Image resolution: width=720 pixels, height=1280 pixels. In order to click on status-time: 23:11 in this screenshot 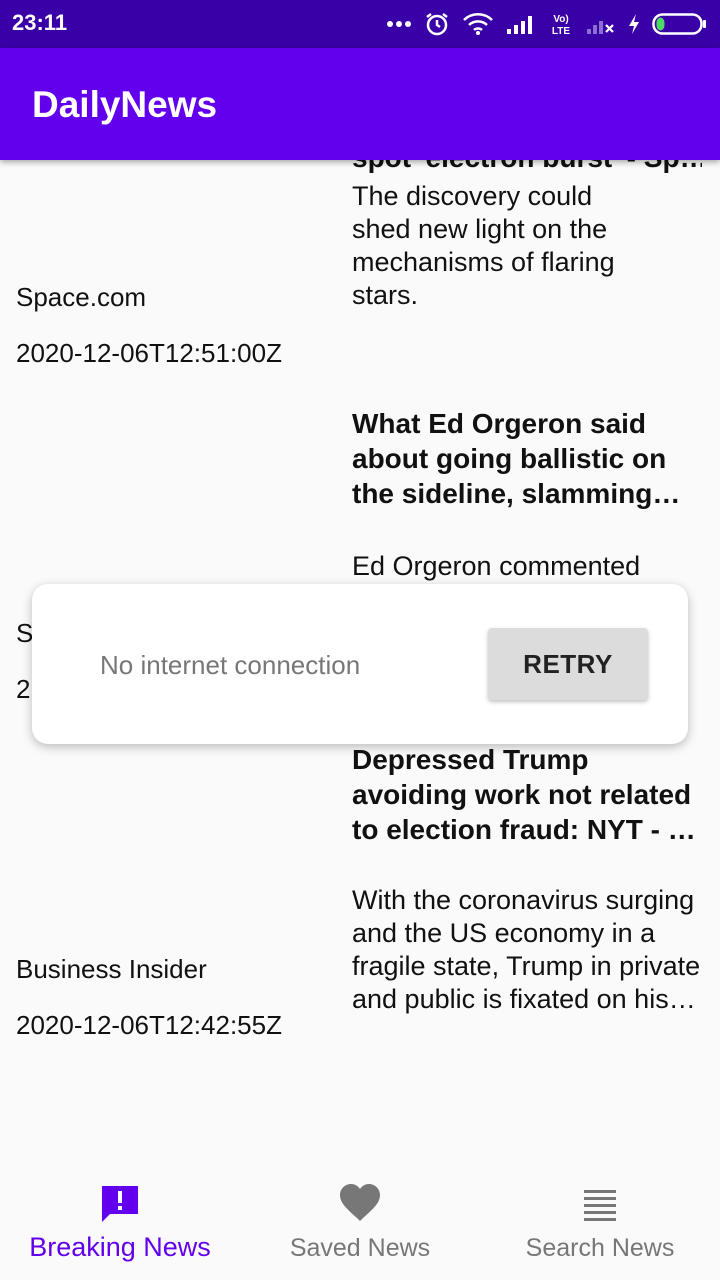, I will do `click(40, 22)`.